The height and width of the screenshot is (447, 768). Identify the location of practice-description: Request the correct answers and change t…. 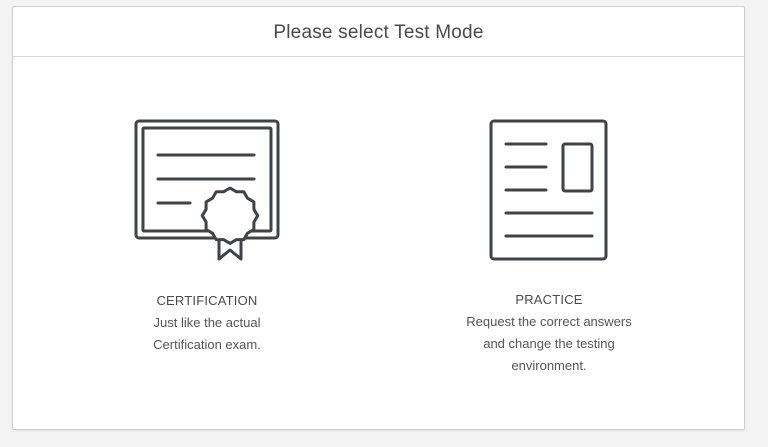
(549, 343).